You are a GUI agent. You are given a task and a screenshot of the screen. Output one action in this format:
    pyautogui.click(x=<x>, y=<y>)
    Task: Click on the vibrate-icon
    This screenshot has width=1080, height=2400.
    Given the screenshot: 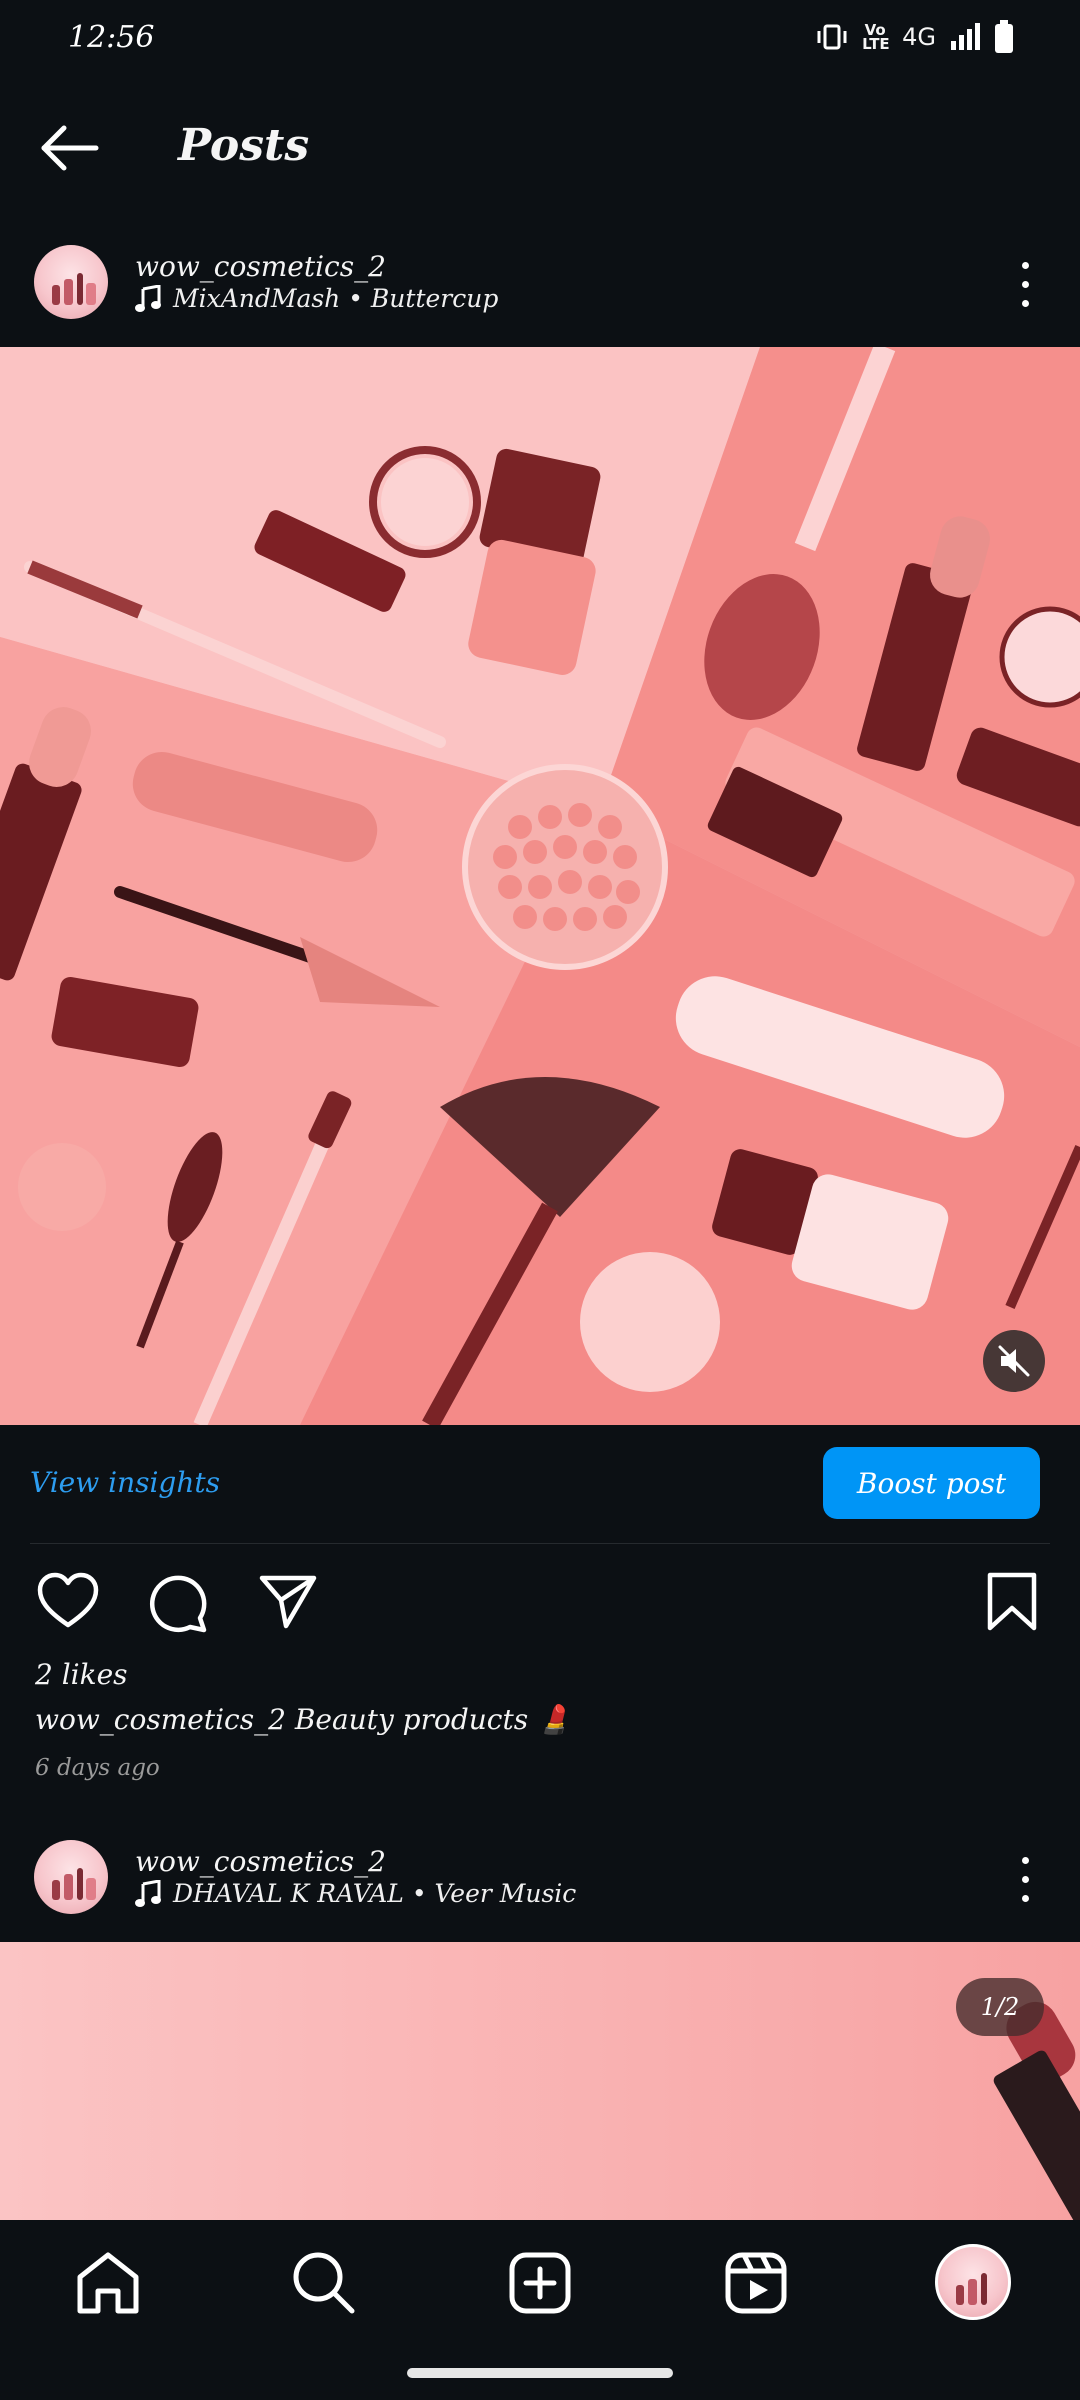 What is the action you would take?
    pyautogui.click(x=832, y=37)
    